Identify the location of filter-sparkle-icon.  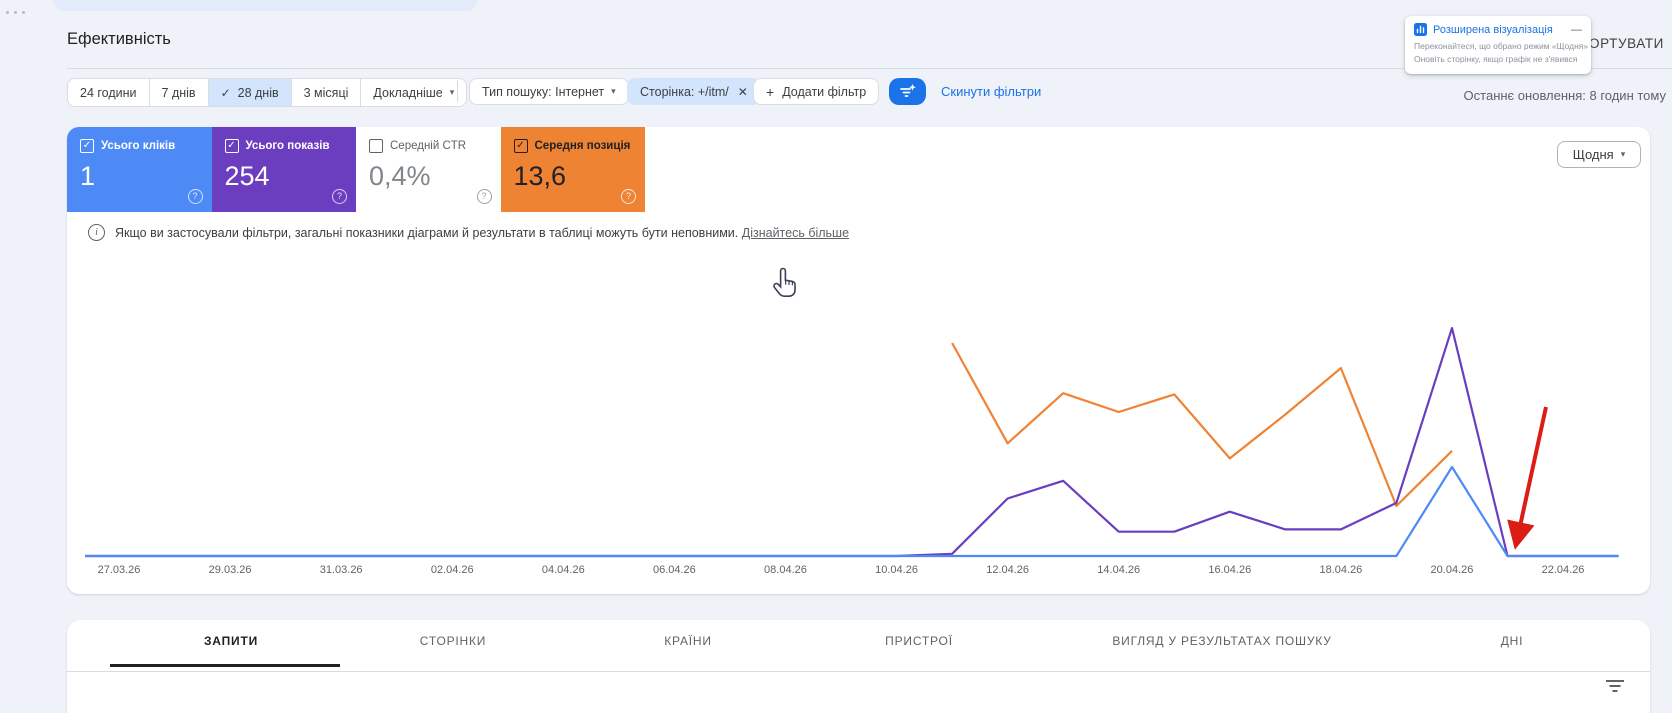
(908, 90).